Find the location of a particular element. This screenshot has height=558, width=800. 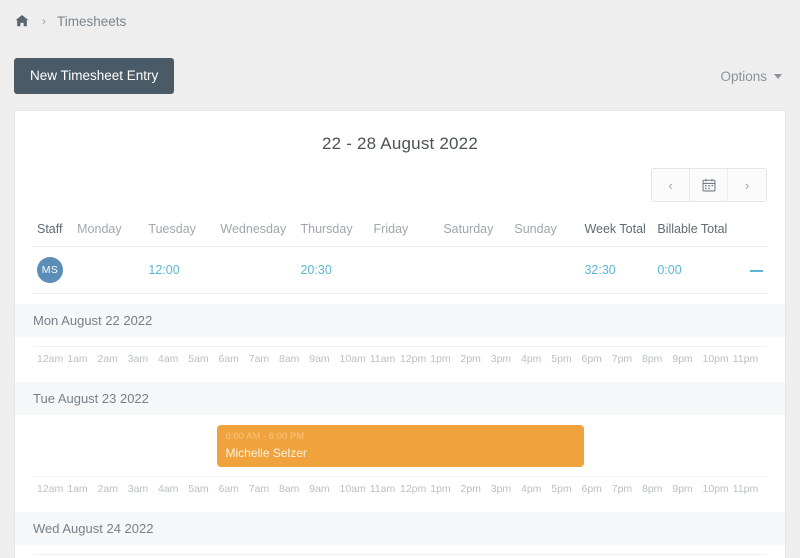

column-header-actions is located at coordinates (753, 231).